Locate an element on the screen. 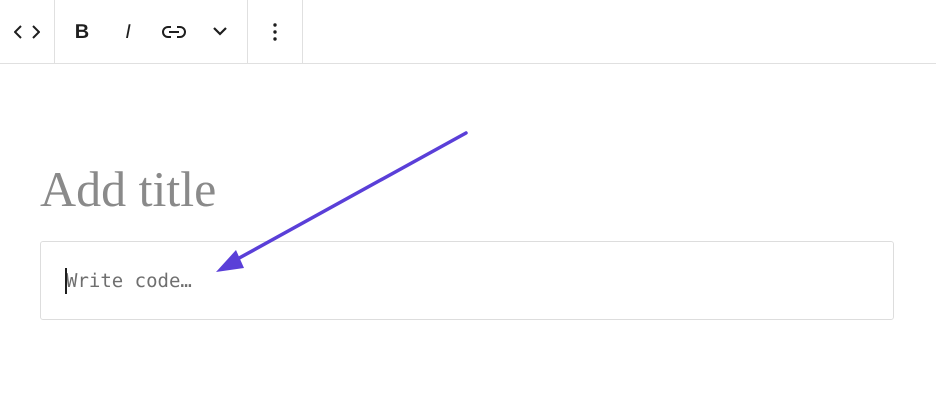 Image resolution: width=936 pixels, height=405 pixels. chevron-down-icon is located at coordinates (220, 31).